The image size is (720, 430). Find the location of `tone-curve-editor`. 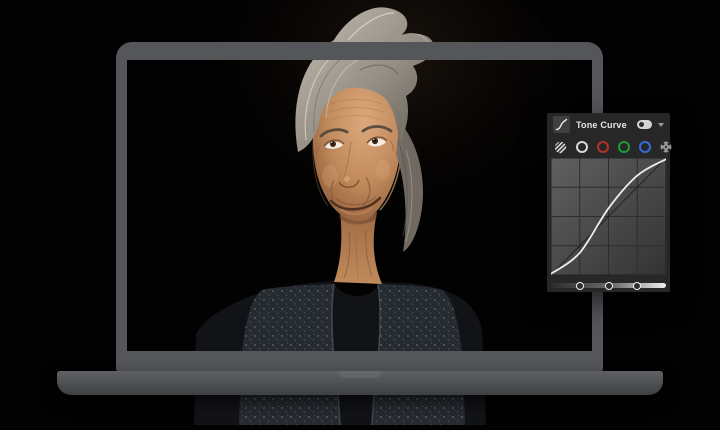

tone-curve-editor is located at coordinates (608, 216).